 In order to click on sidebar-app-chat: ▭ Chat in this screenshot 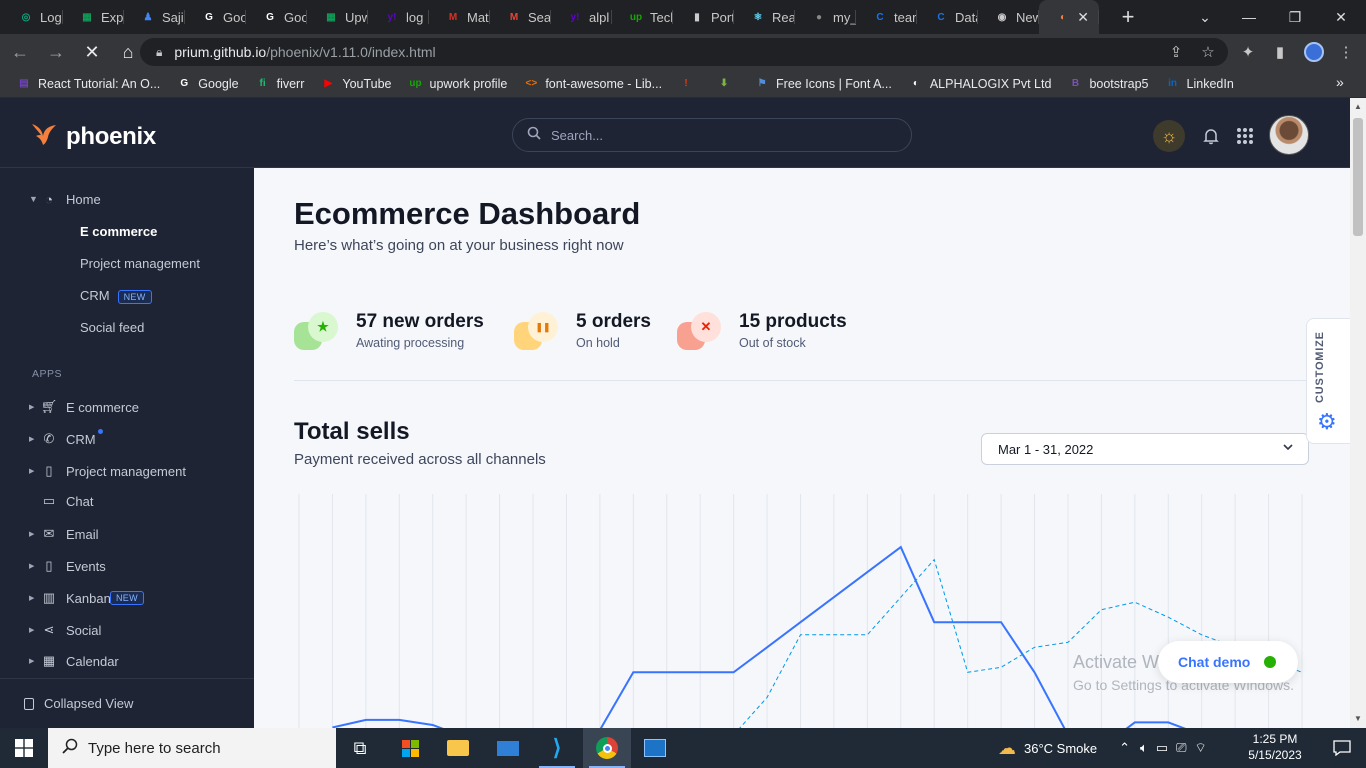, I will do `click(127, 501)`.